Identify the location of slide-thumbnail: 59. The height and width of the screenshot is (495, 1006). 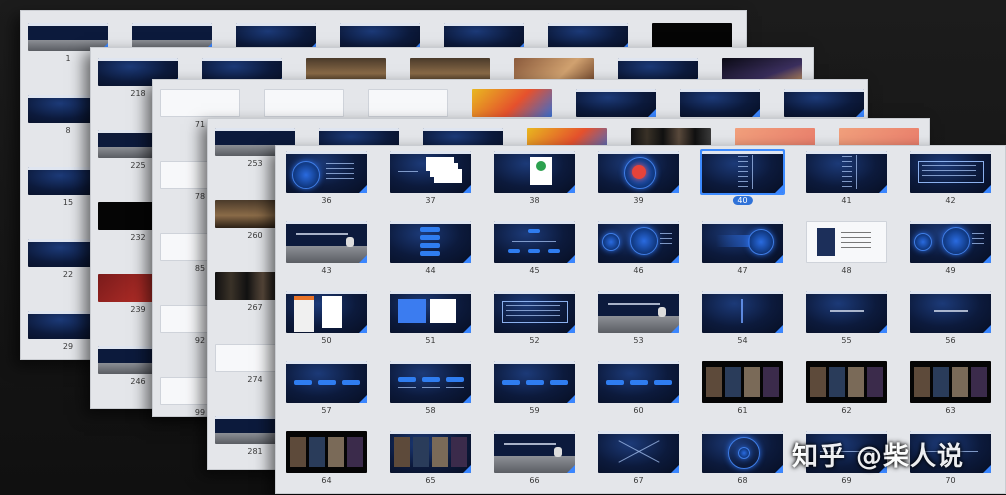
(534, 389).